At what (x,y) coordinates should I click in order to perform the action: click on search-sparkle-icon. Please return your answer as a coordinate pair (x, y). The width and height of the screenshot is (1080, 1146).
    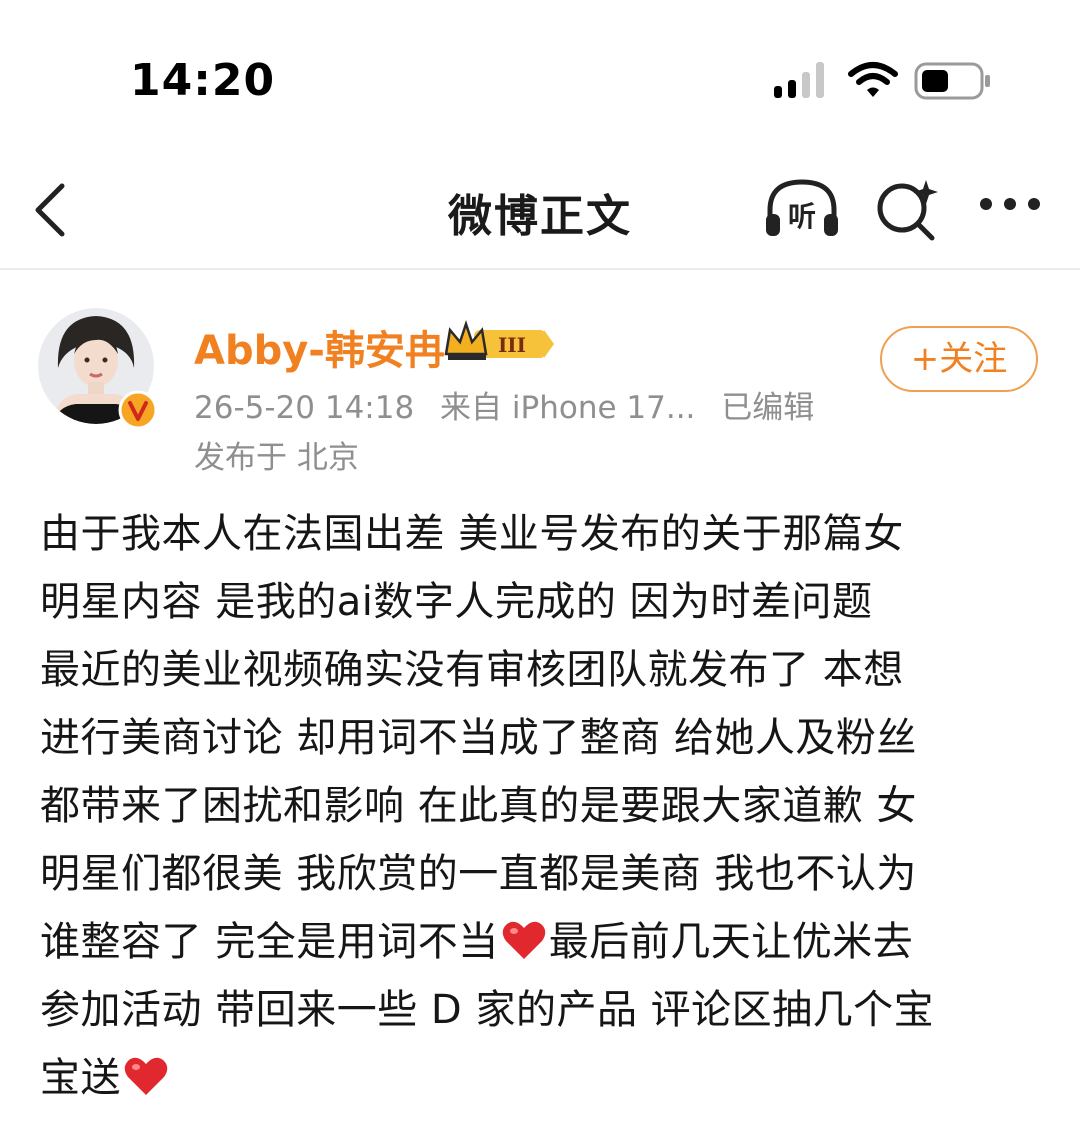
    Looking at the image, I should click on (907, 209).